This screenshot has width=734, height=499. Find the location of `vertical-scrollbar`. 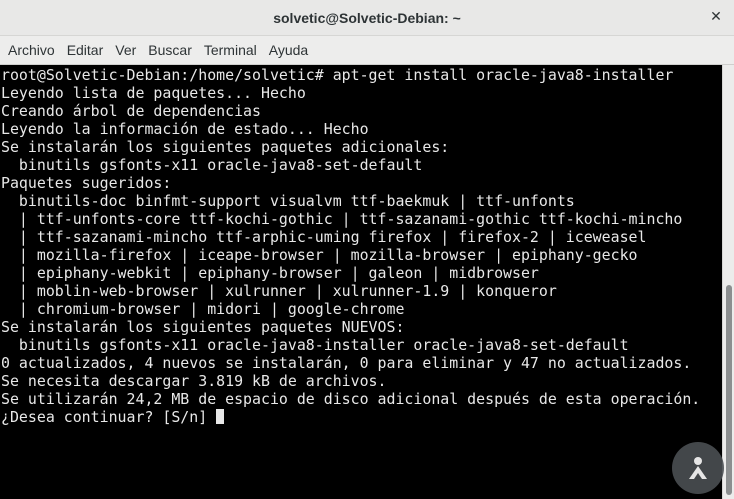

vertical-scrollbar is located at coordinates (728, 282).